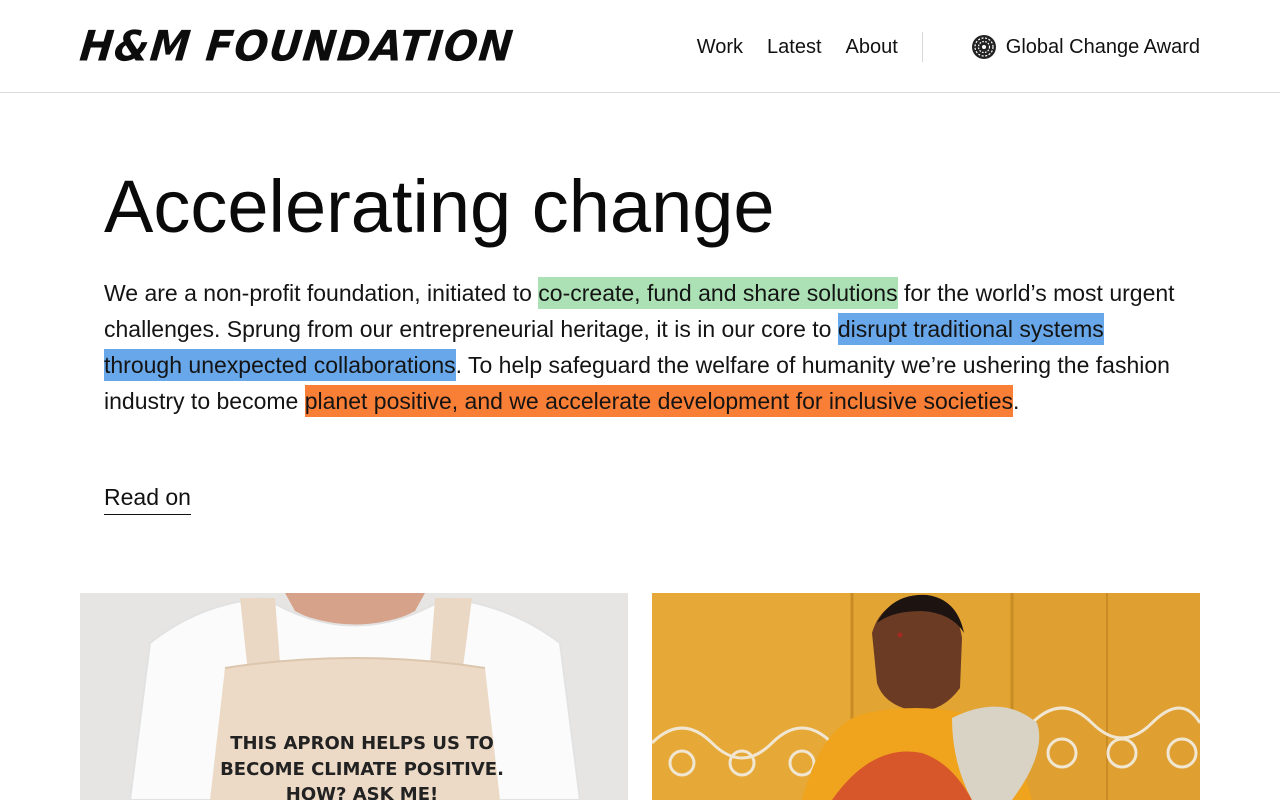 Image resolution: width=1280 pixels, height=800 pixels. Describe the element at coordinates (1102, 47) in the screenshot. I see `global-change-award-label: Global Change Award` at that location.